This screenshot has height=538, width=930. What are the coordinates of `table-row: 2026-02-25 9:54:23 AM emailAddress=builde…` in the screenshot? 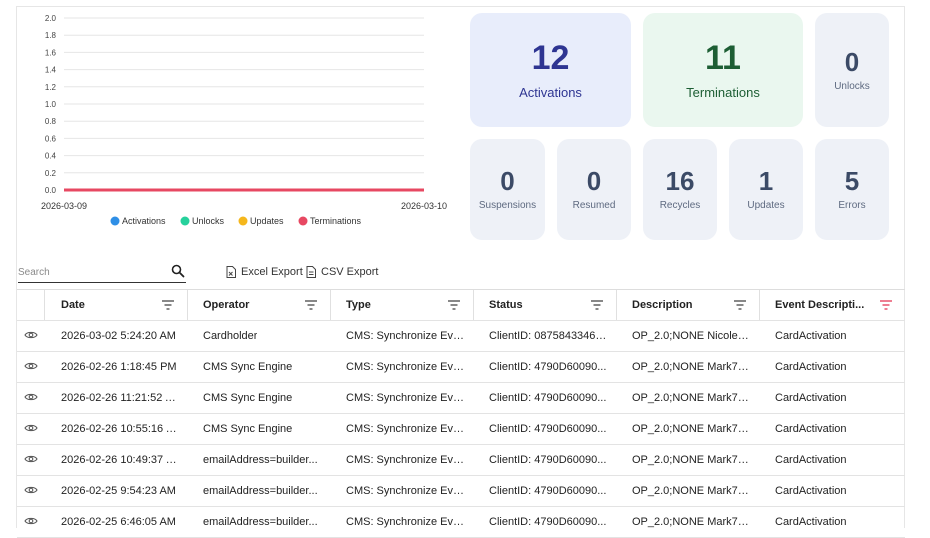 It's located at (461, 491).